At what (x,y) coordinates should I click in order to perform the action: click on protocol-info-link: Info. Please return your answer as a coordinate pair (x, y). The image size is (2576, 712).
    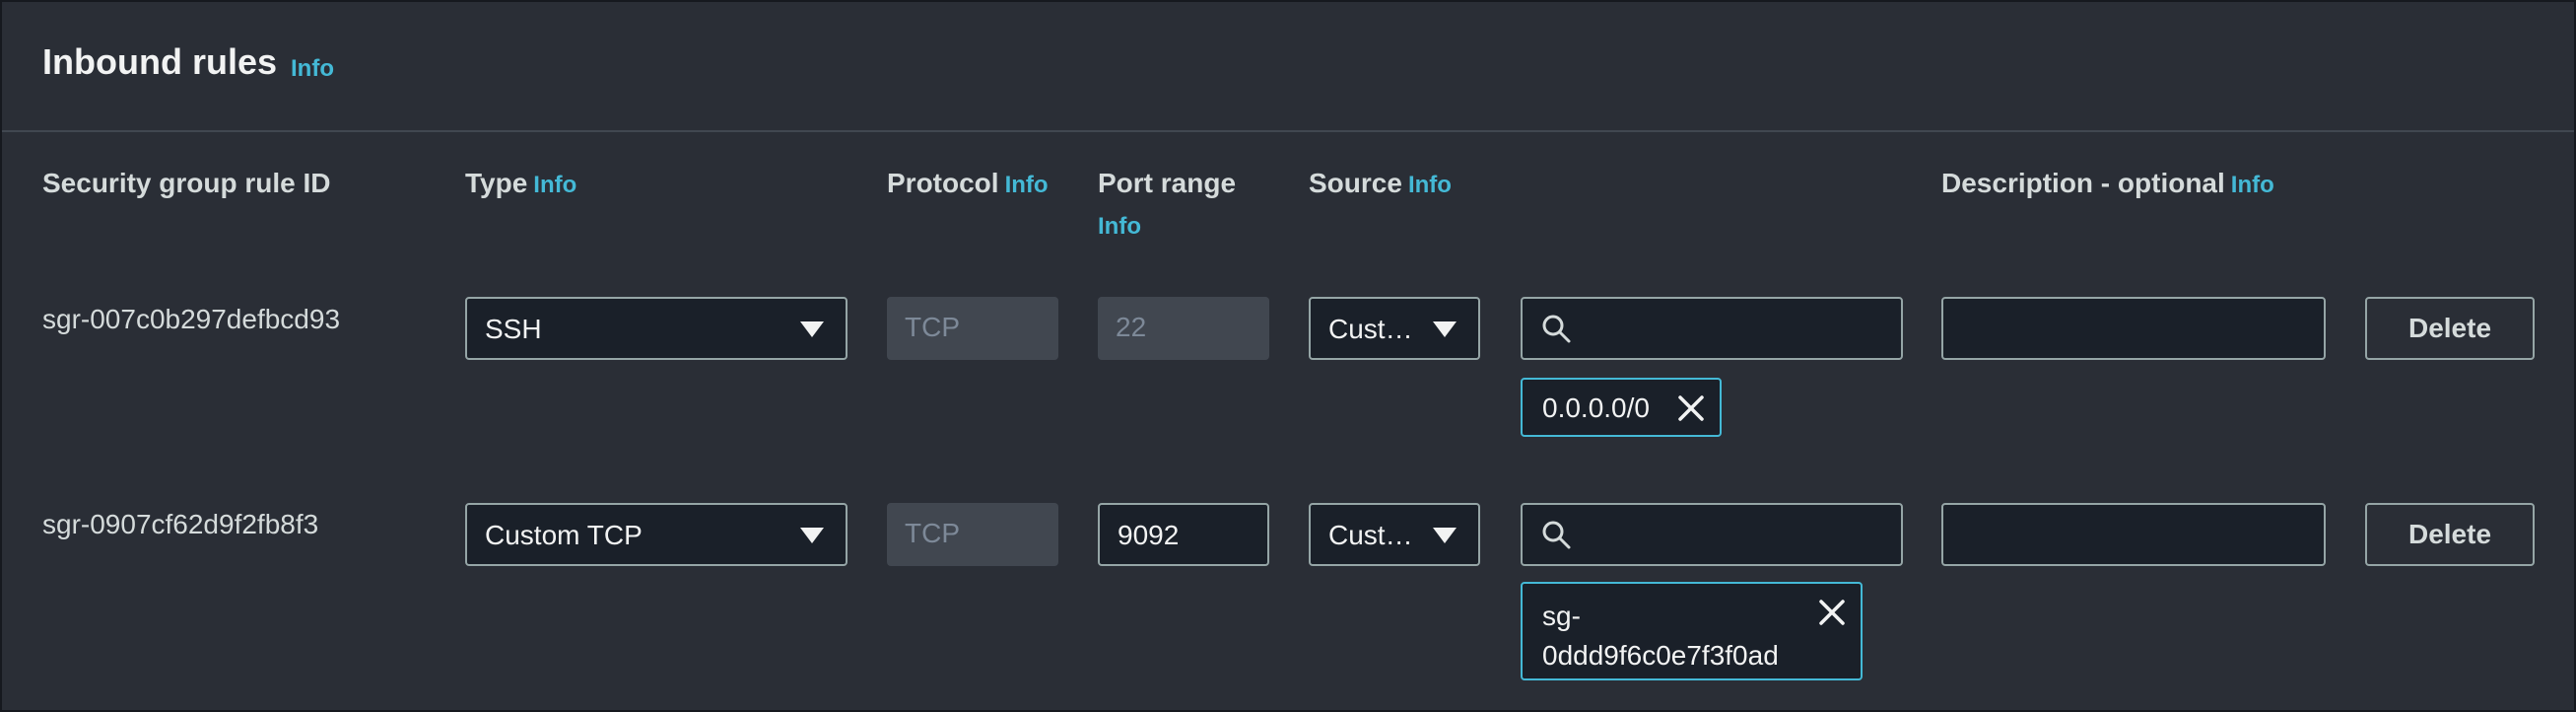
    Looking at the image, I should click on (1027, 185).